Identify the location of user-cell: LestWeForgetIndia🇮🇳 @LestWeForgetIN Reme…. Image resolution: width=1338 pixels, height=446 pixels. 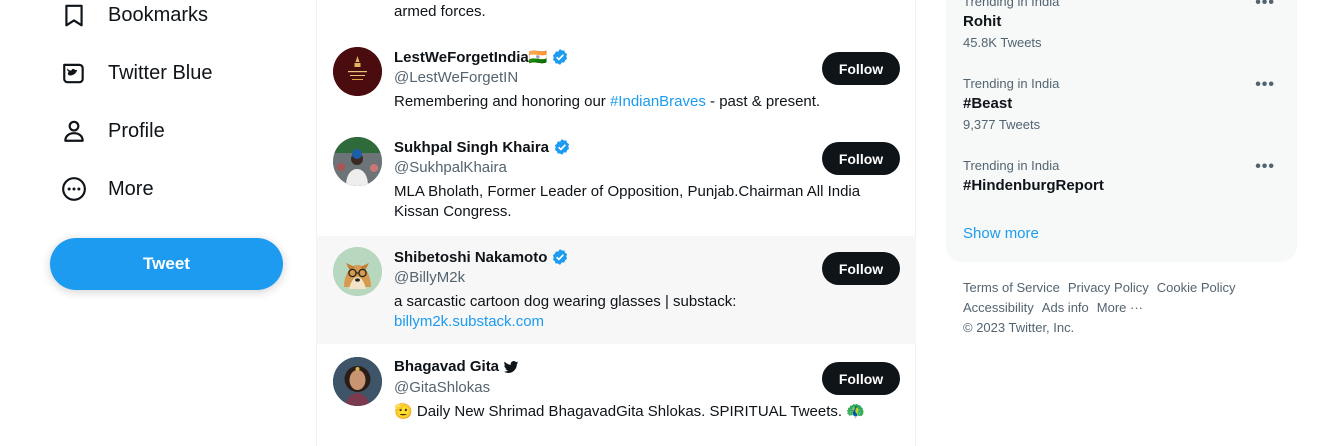
(616, 77).